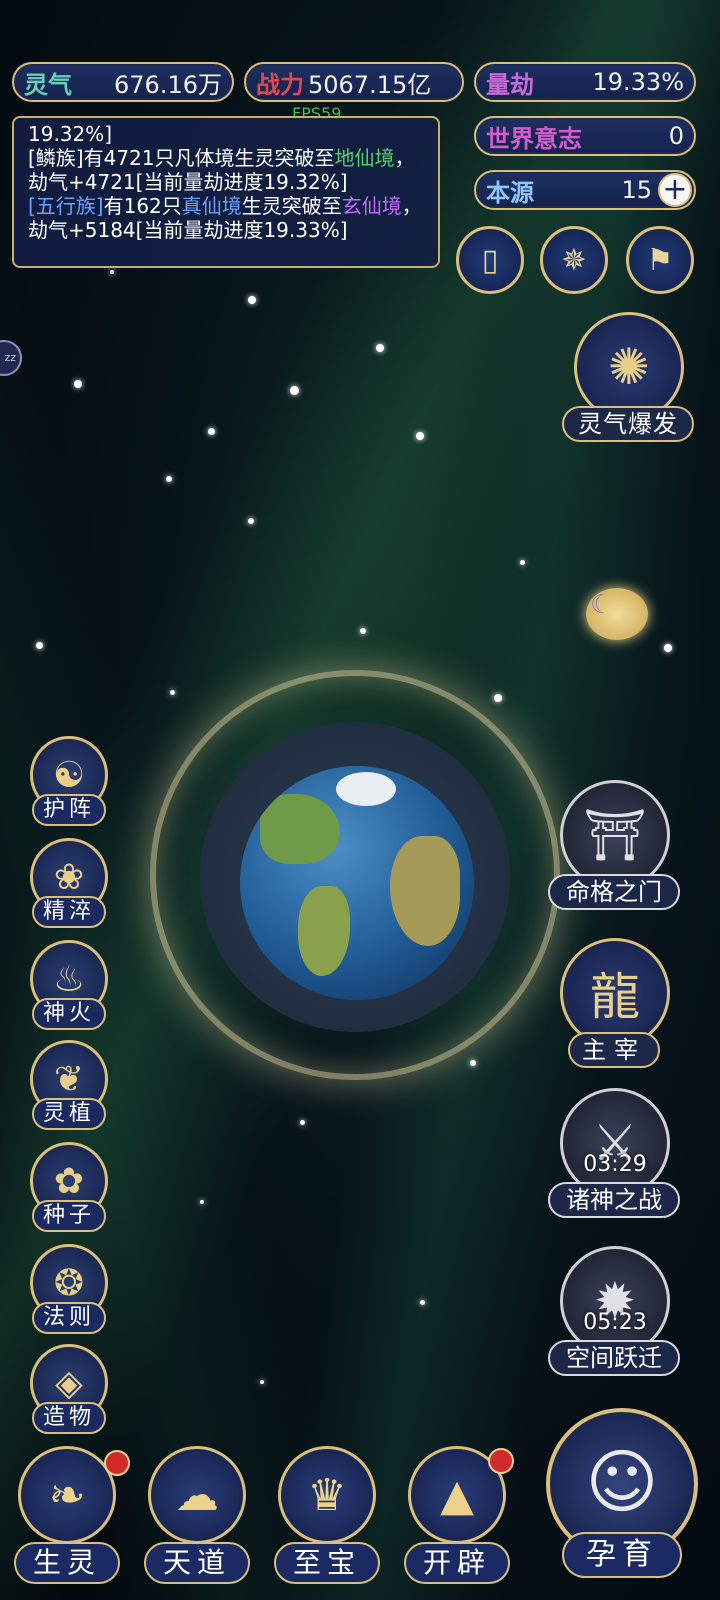 The height and width of the screenshot is (1600, 720). What do you see at coordinates (615, 1164) in the screenshot?
I see `gods-war-timer: 03:29` at bounding box center [615, 1164].